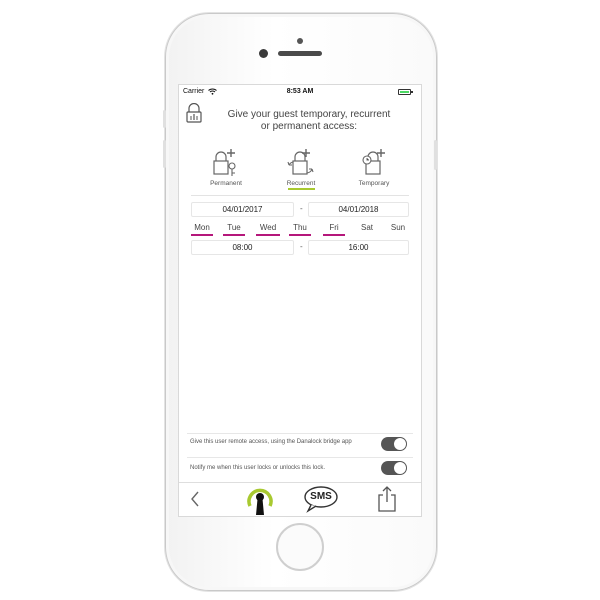 The image size is (600, 600). I want to click on back-button, so click(195, 499).